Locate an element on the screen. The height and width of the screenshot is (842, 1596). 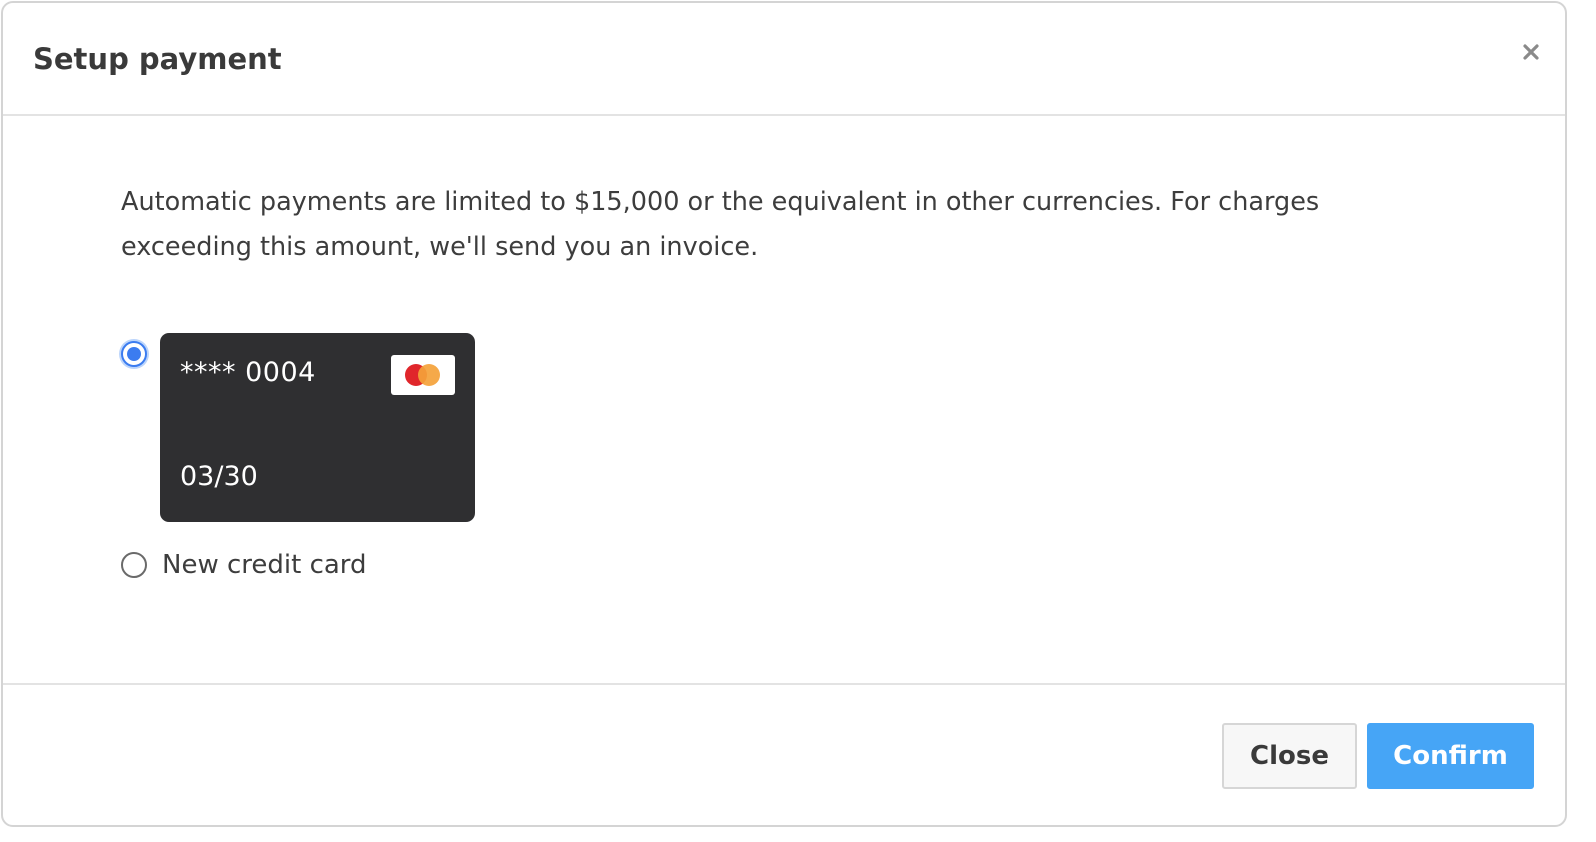
card-masked-number: **** 0004 is located at coordinates (248, 372).